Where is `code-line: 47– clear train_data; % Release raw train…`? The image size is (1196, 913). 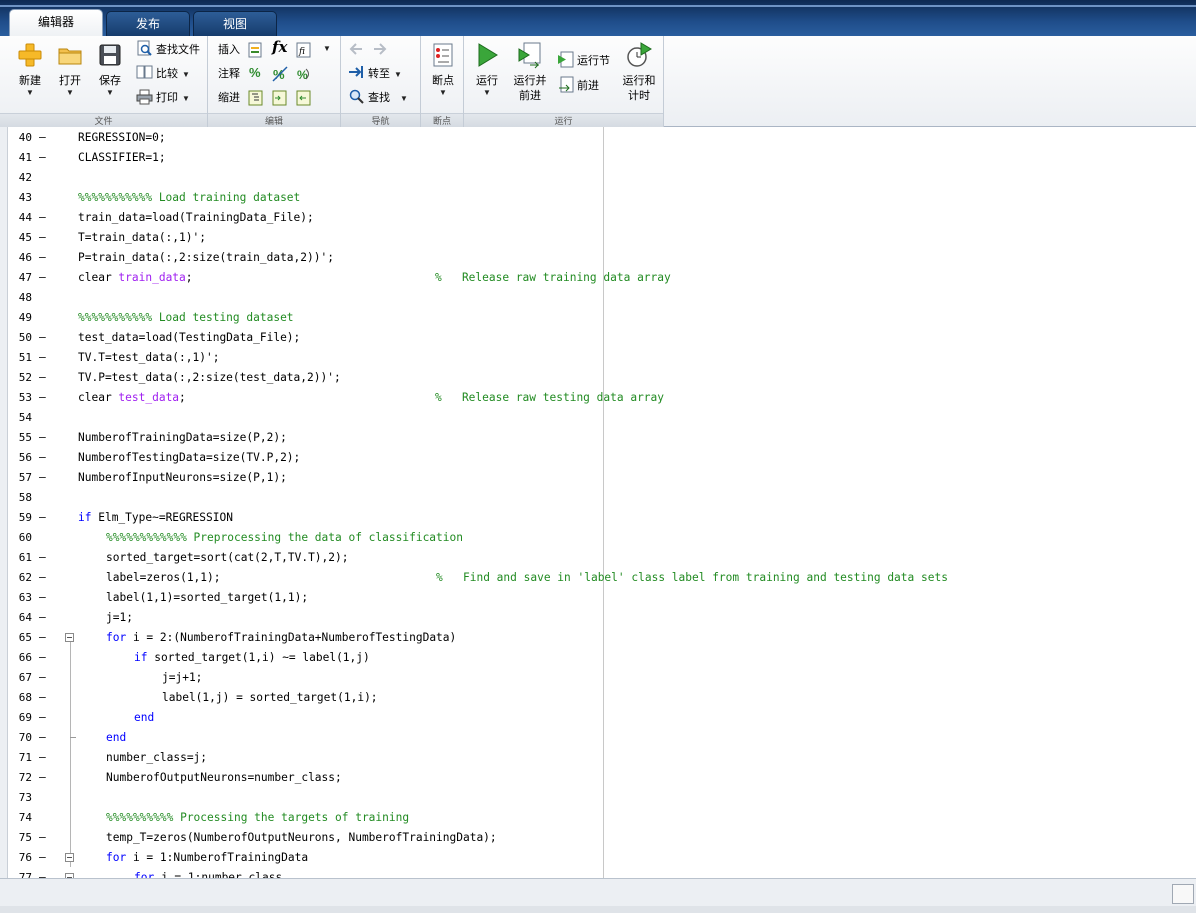
code-line: 47– clear train_data; % Release raw train… is located at coordinates (602, 278).